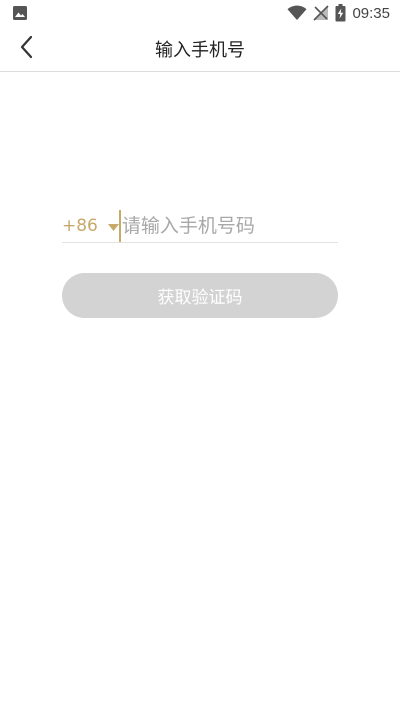  Describe the element at coordinates (241, 226) in the screenshot. I see `phone-input` at that location.